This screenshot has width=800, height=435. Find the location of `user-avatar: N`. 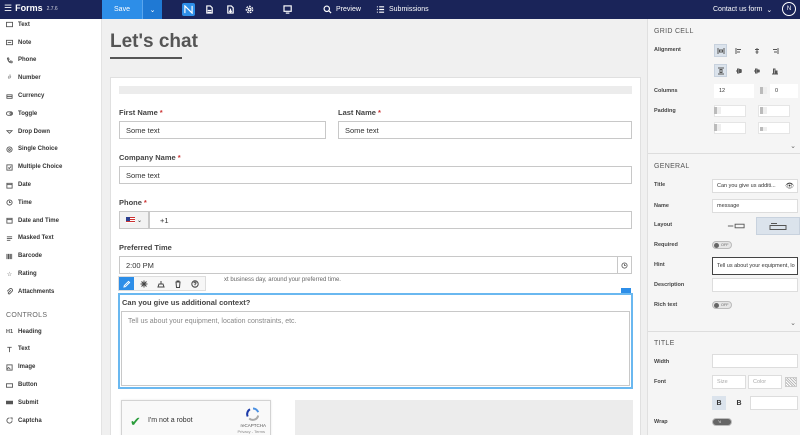

user-avatar: N is located at coordinates (789, 9).